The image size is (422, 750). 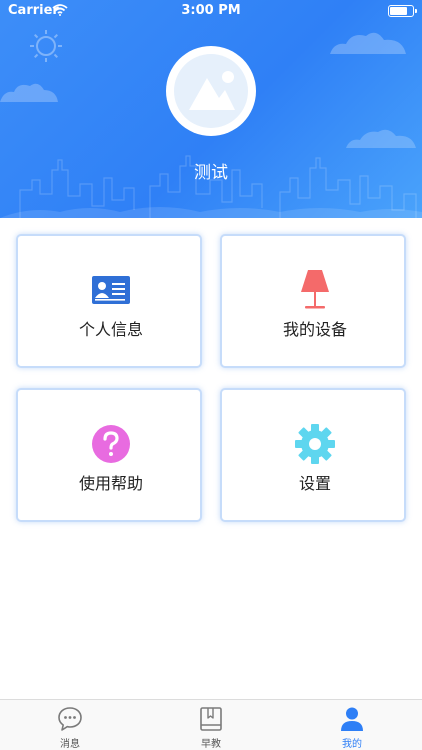 I want to click on settings-card: 设置, so click(x=313, y=455).